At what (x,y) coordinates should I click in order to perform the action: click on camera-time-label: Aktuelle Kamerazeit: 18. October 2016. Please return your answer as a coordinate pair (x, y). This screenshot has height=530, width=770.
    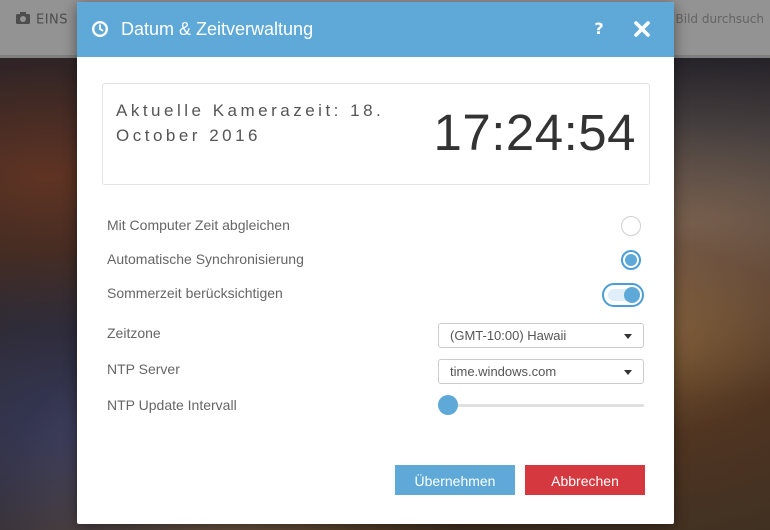
    Looking at the image, I should click on (250, 123).